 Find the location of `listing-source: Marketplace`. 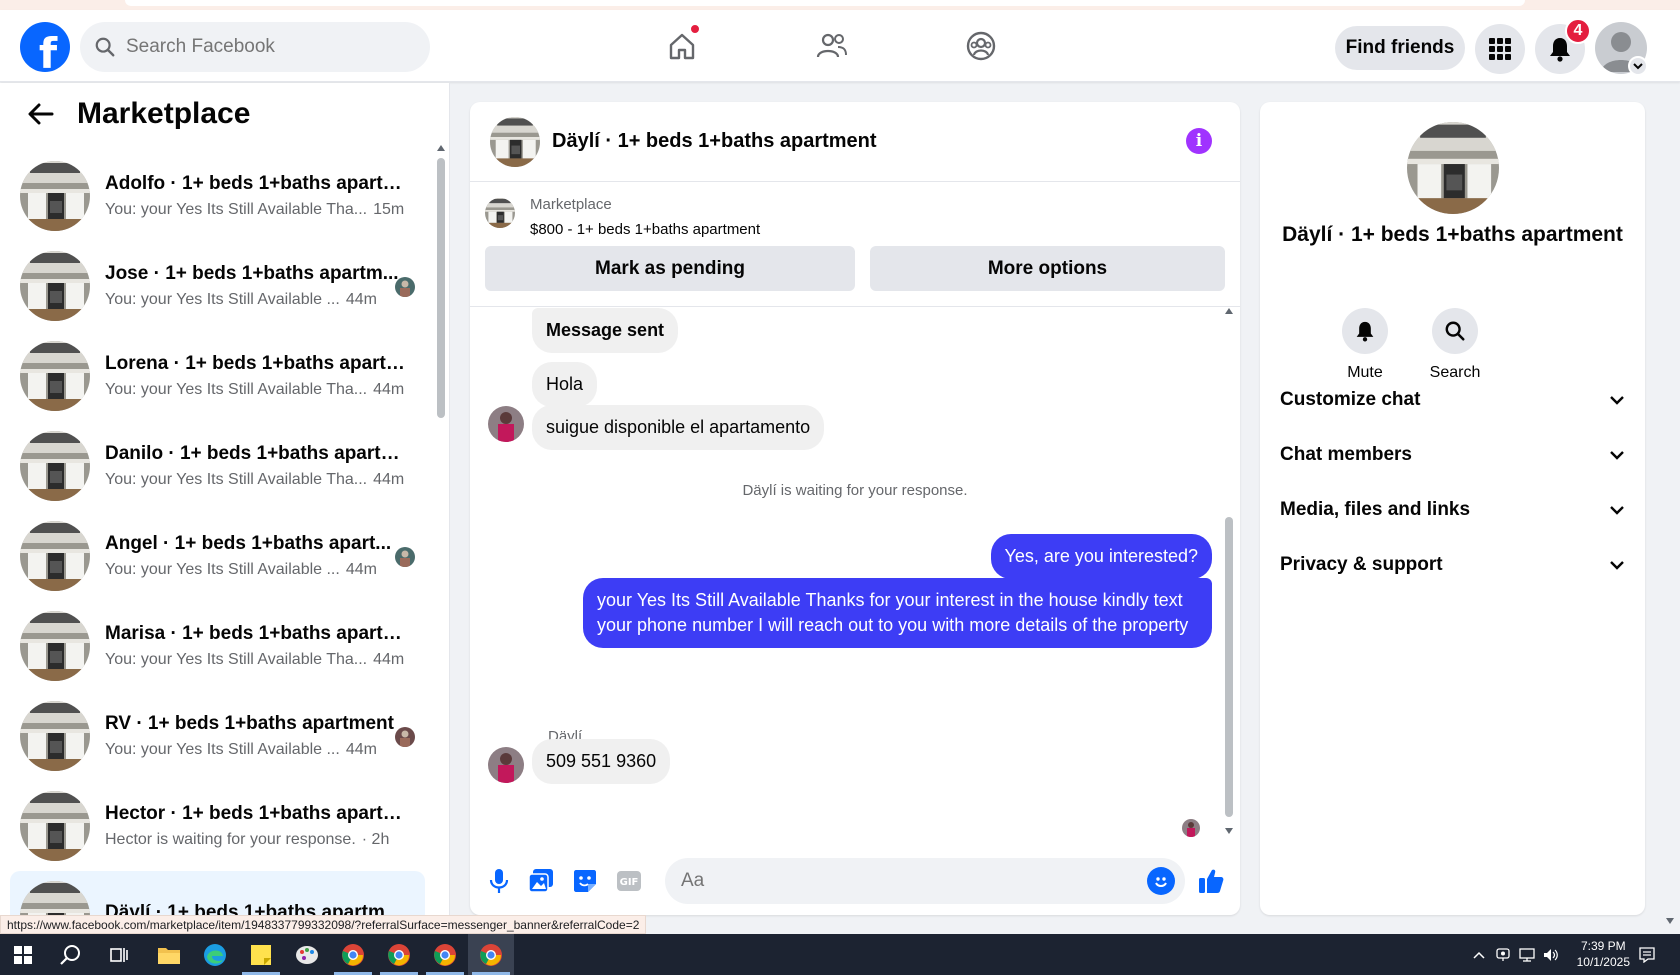

listing-source: Marketplace is located at coordinates (571, 204).